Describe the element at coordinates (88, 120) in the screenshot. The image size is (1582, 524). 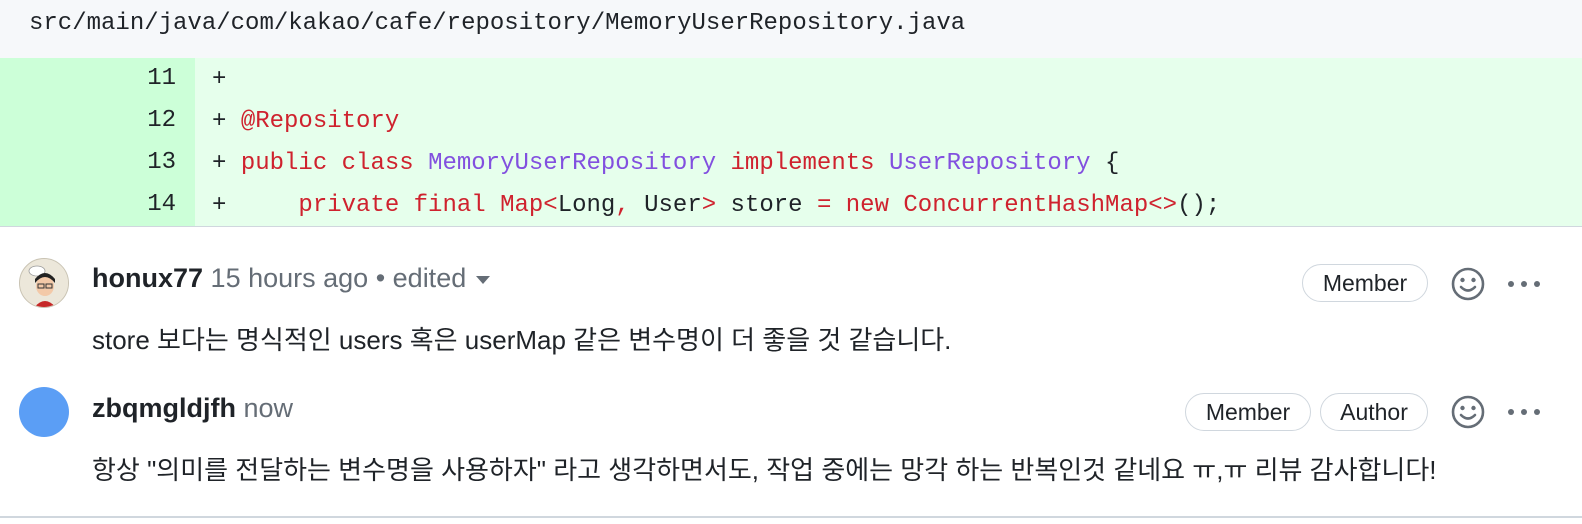
I see `line-number: 12` at that location.